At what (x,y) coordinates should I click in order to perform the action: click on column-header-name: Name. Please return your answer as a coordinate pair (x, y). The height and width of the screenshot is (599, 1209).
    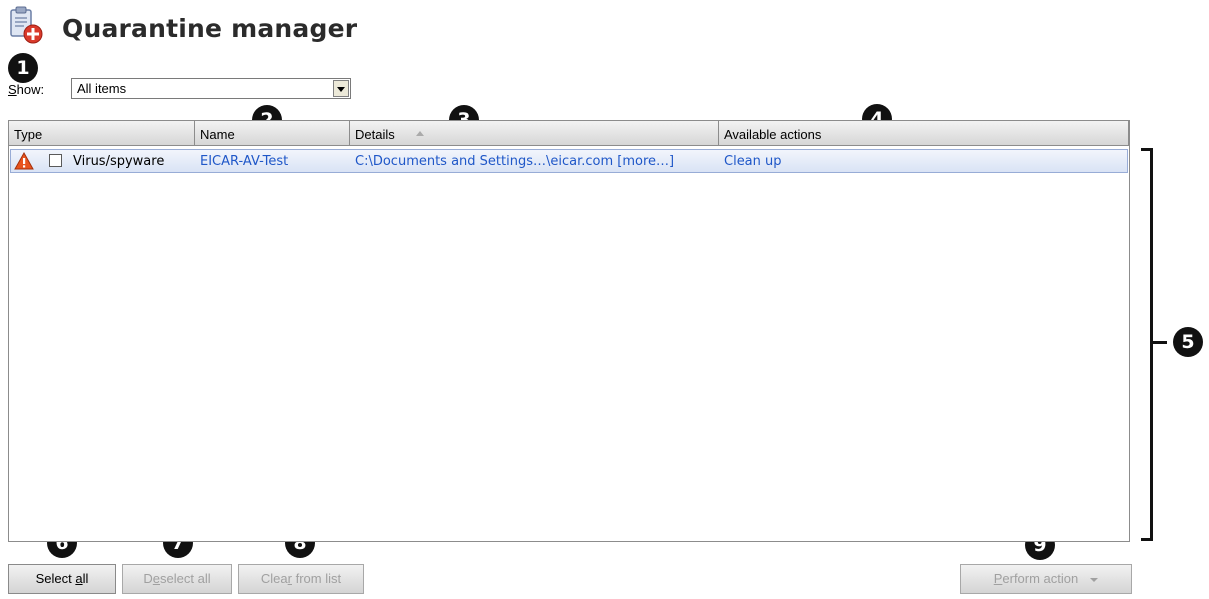
    Looking at the image, I should click on (272, 133).